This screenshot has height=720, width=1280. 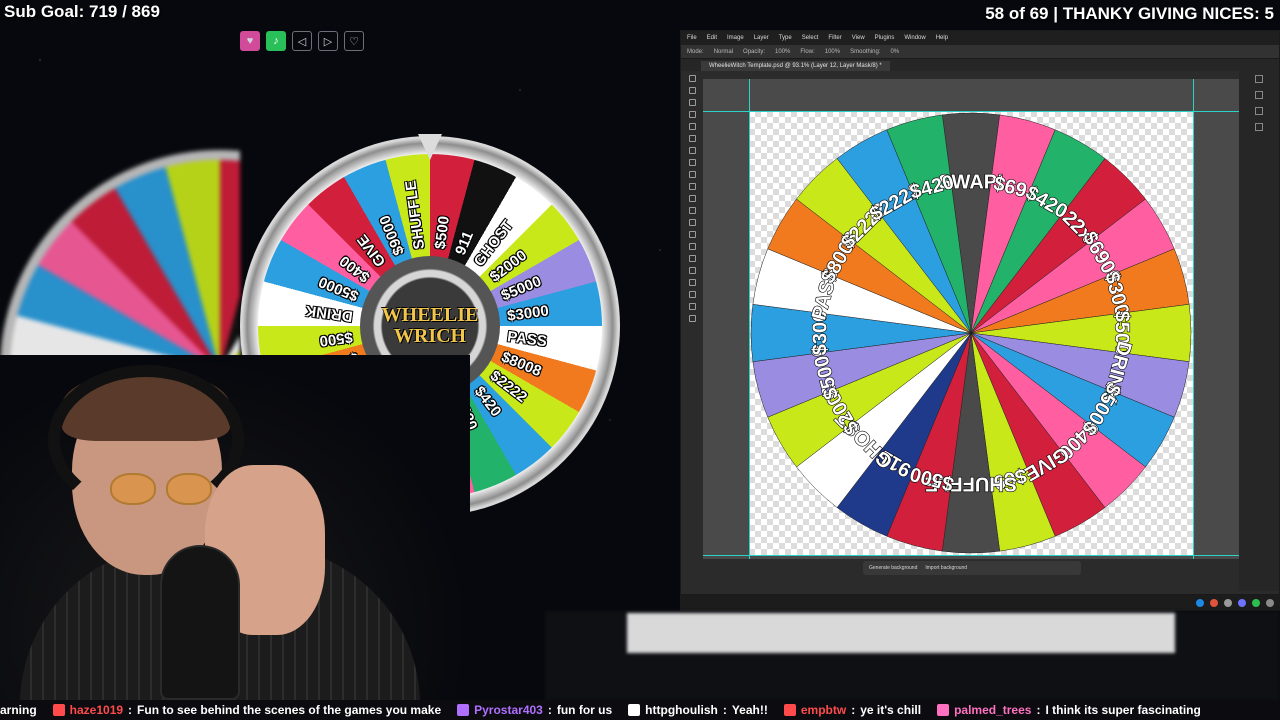 I want to click on skip-back-icon: ◁, so click(x=302, y=41).